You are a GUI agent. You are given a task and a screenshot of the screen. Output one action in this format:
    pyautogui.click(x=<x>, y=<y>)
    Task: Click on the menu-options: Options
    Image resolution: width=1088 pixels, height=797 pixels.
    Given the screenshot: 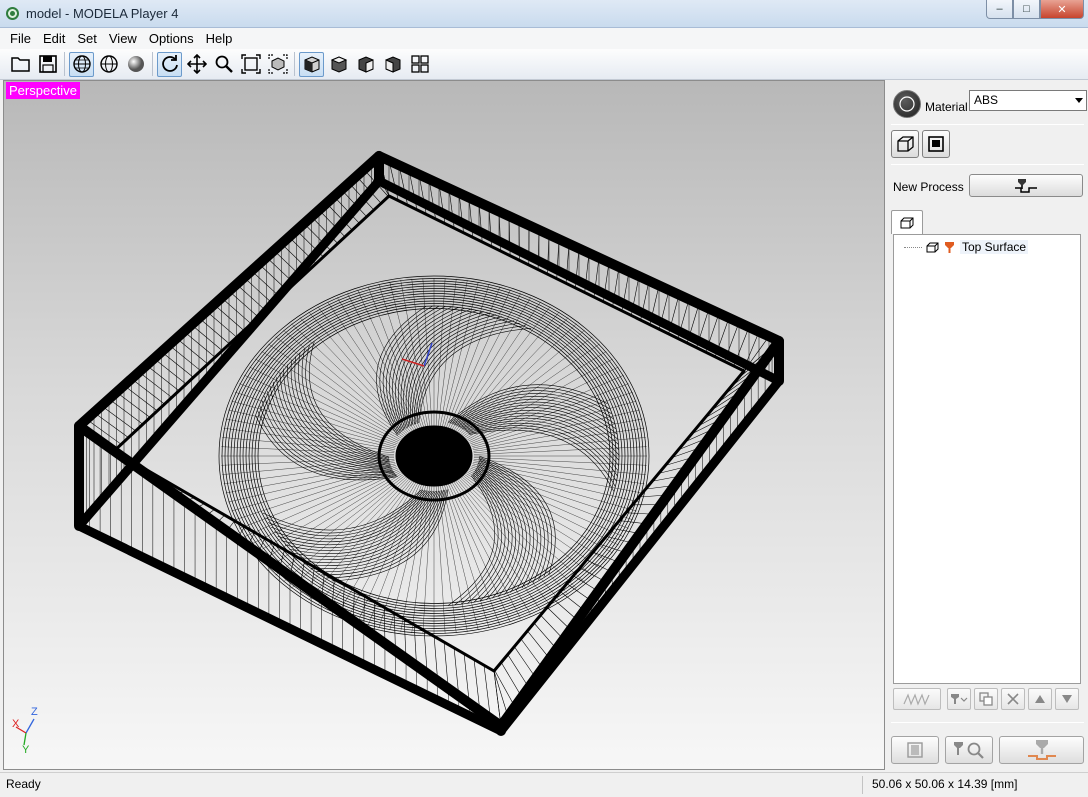 What is the action you would take?
    pyautogui.click(x=171, y=38)
    